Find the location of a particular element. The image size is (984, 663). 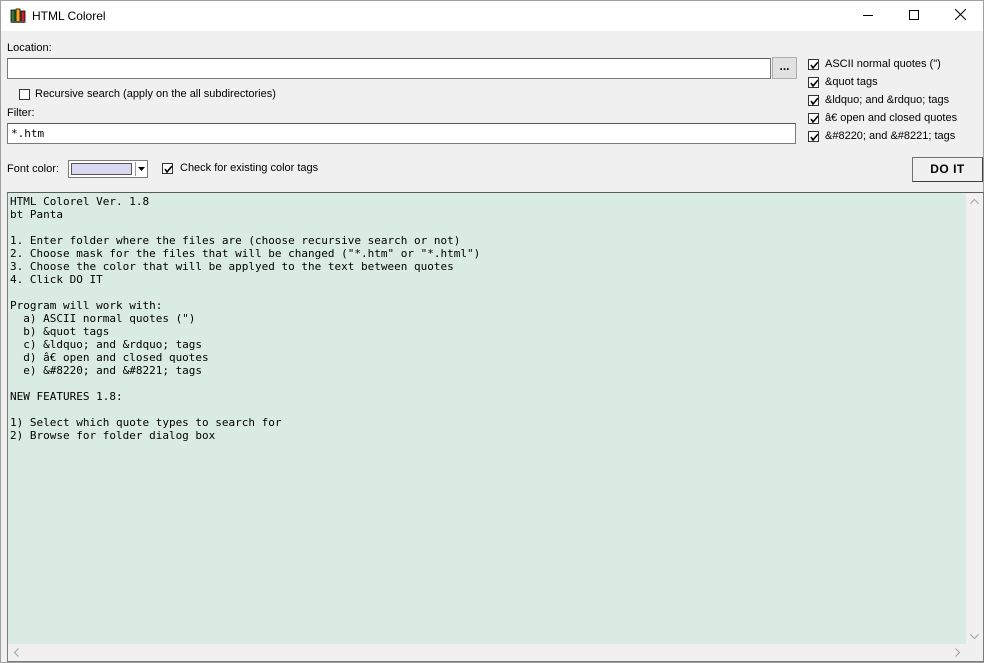

maximize-icon is located at coordinates (914, 16).